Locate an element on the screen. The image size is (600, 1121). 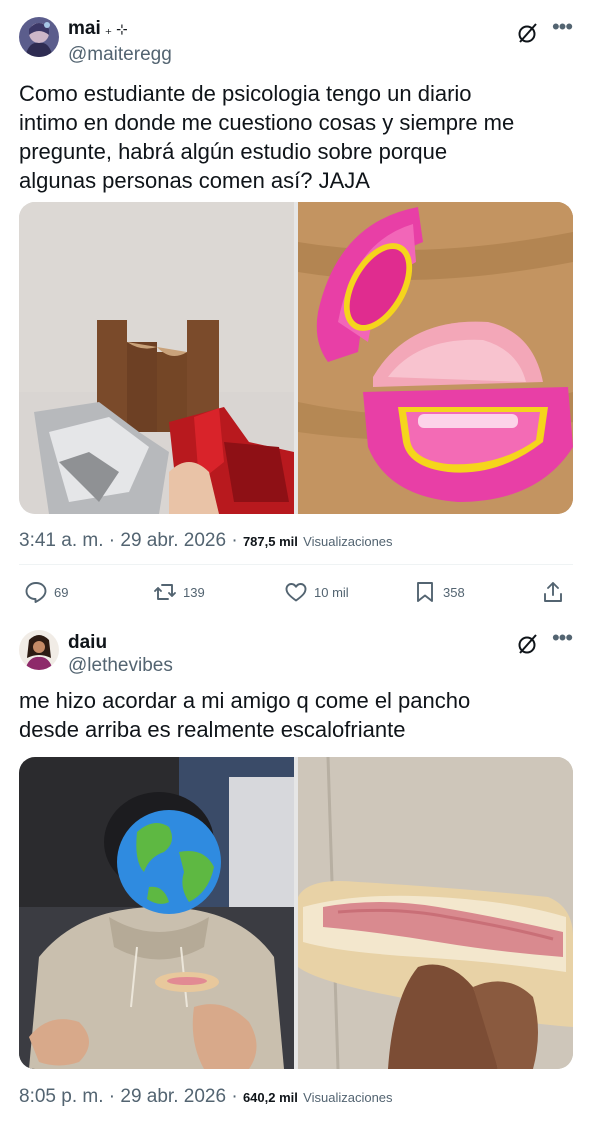
tweet-time: 3:41 a. m. is located at coordinates (61, 540).